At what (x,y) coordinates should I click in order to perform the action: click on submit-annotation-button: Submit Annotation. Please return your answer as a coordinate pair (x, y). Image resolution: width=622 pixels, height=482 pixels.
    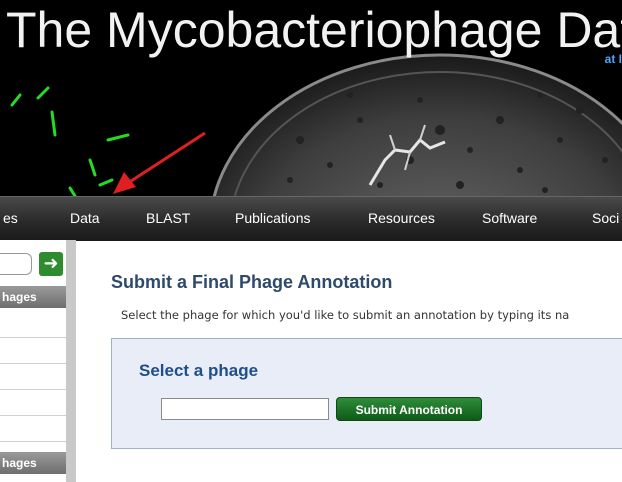
    Looking at the image, I should click on (409, 409).